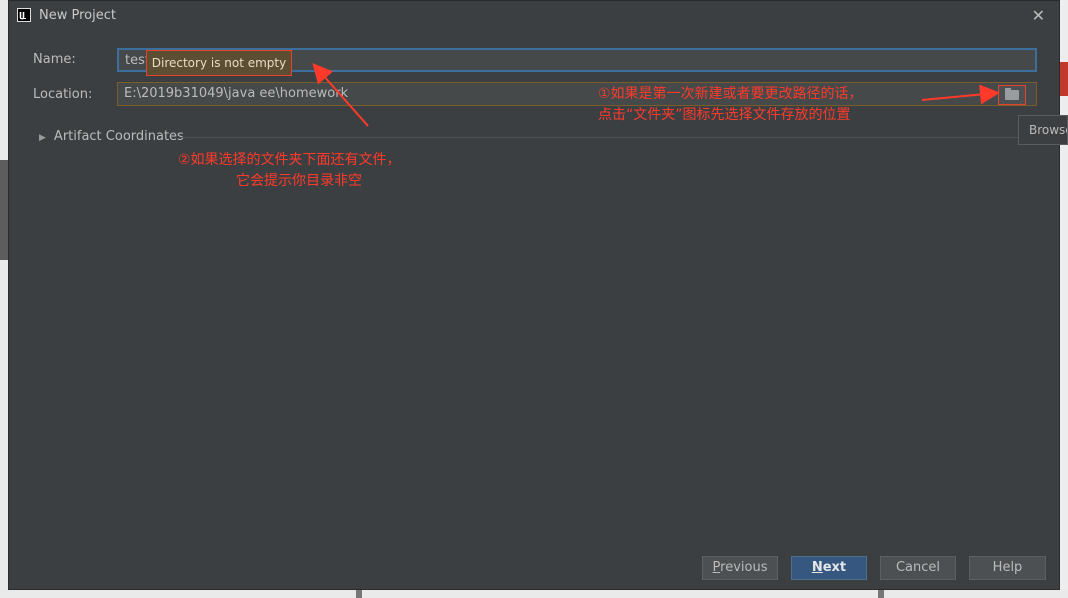 The image size is (1068, 598). Describe the element at coordinates (960, 94) in the screenshot. I see `arrow-to-browse` at that location.